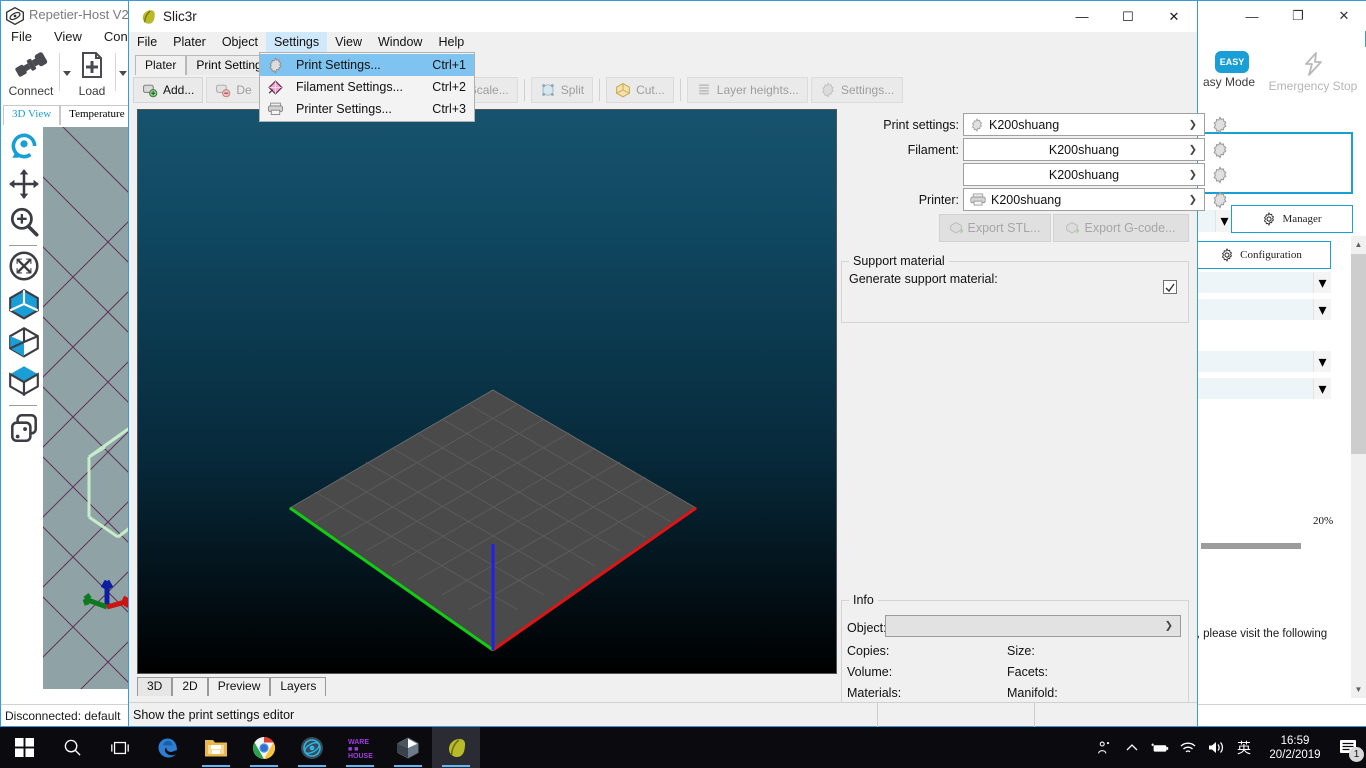 This screenshot has height=768, width=1366. What do you see at coordinates (32, 115) in the screenshot?
I see `repetier-tab-3d-view: 3D View` at bounding box center [32, 115].